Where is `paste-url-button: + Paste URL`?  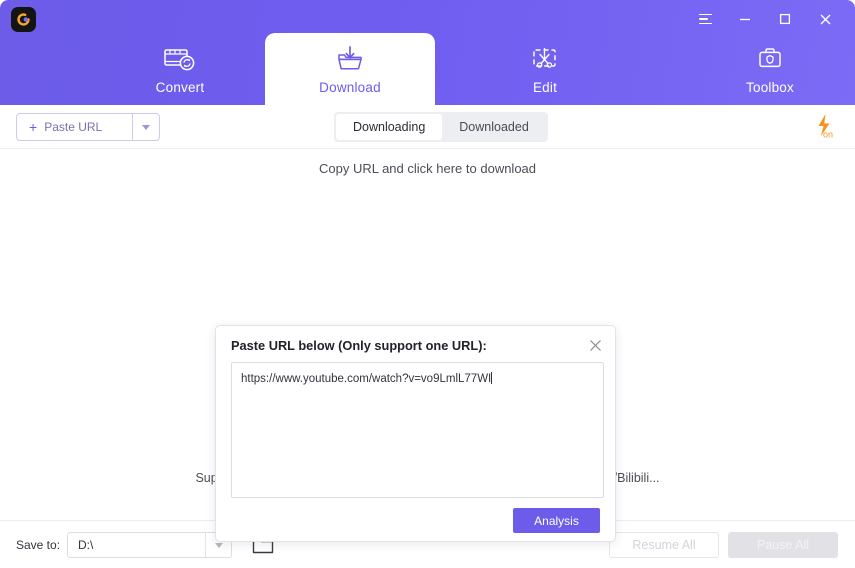 paste-url-button: + Paste URL is located at coordinates (74, 127).